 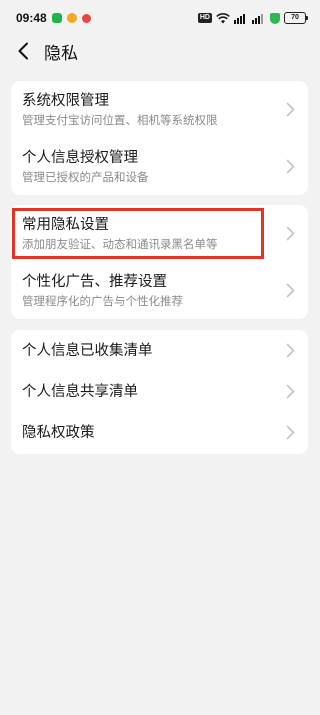 I want to click on row-text: 个性化广告、推荐设置 管理程序化的广告与个性化推荐, so click(x=152, y=290).